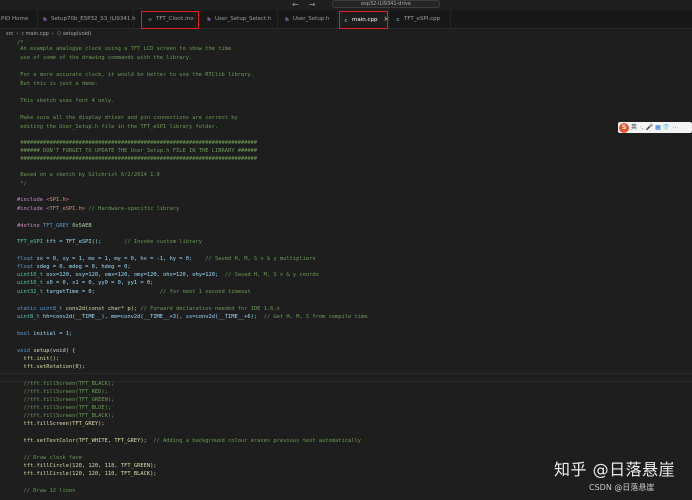 This screenshot has height=500, width=692. I want to click on tab-user-setup: h User_Setup.h, so click(309, 19).